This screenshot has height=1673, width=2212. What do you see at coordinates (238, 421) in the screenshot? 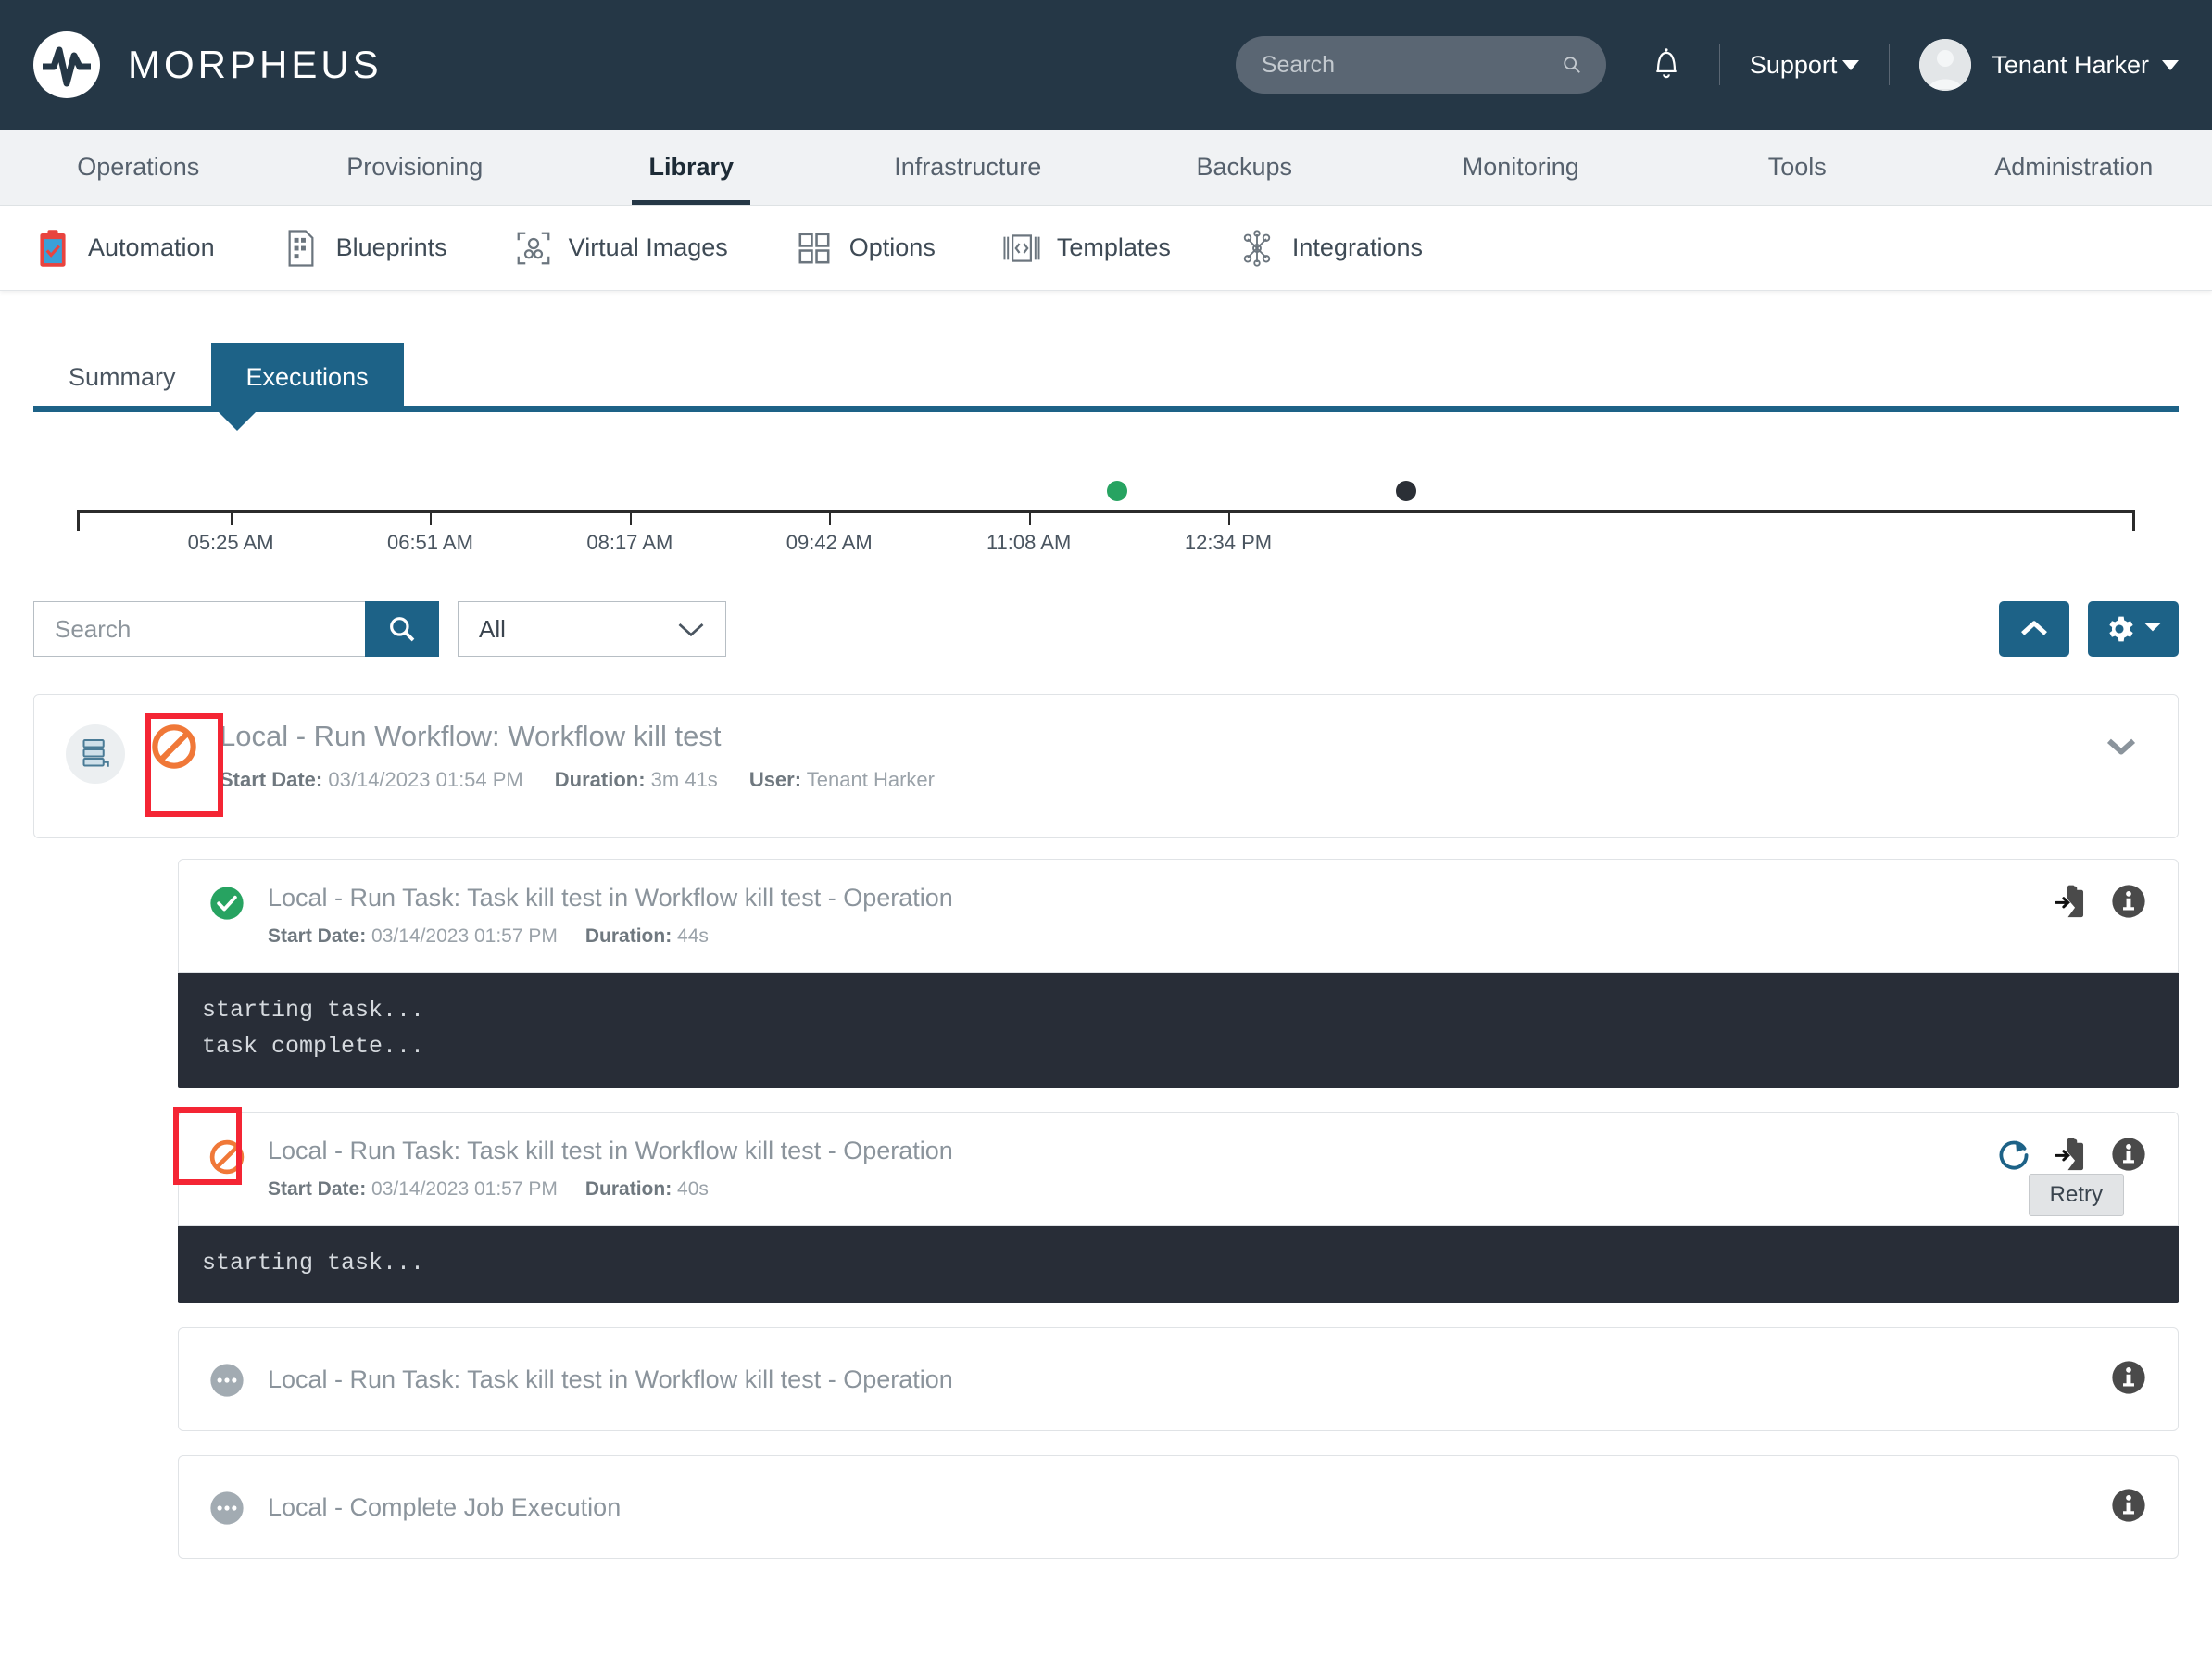
I see `tab-pointer` at bounding box center [238, 421].